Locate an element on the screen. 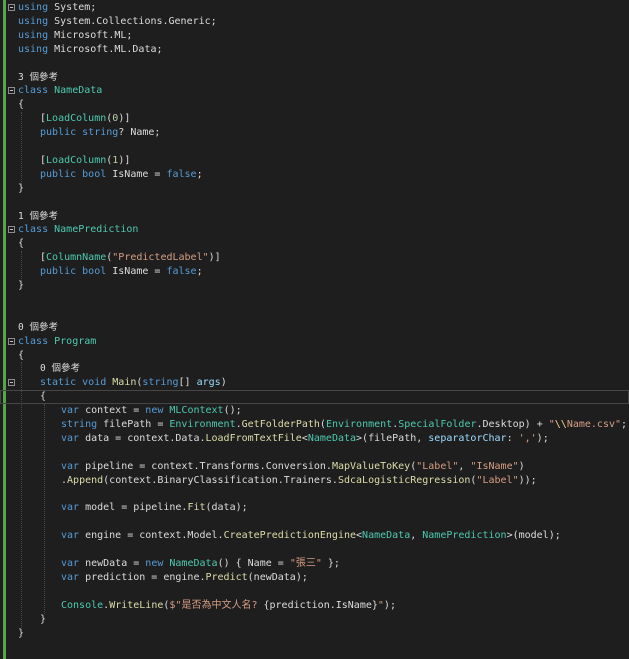 The width and height of the screenshot is (629, 659). code-line: using Microsoft.ML.Data; is located at coordinates (314, 50).